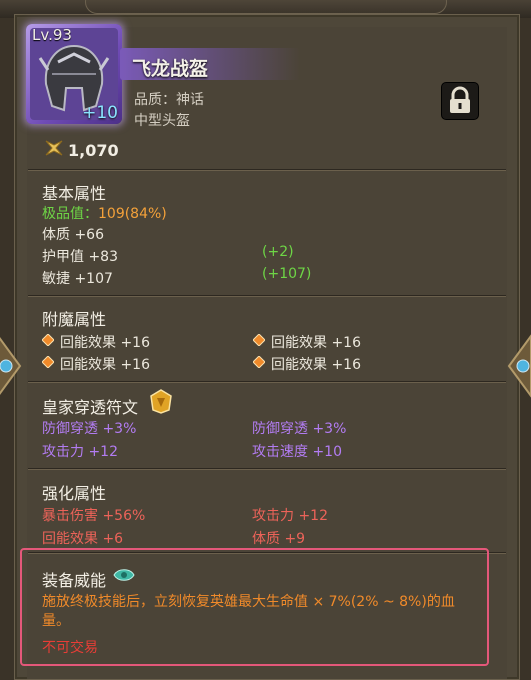 This screenshot has height=680, width=531. I want to click on item-quality: 品质：神话, so click(169, 100).